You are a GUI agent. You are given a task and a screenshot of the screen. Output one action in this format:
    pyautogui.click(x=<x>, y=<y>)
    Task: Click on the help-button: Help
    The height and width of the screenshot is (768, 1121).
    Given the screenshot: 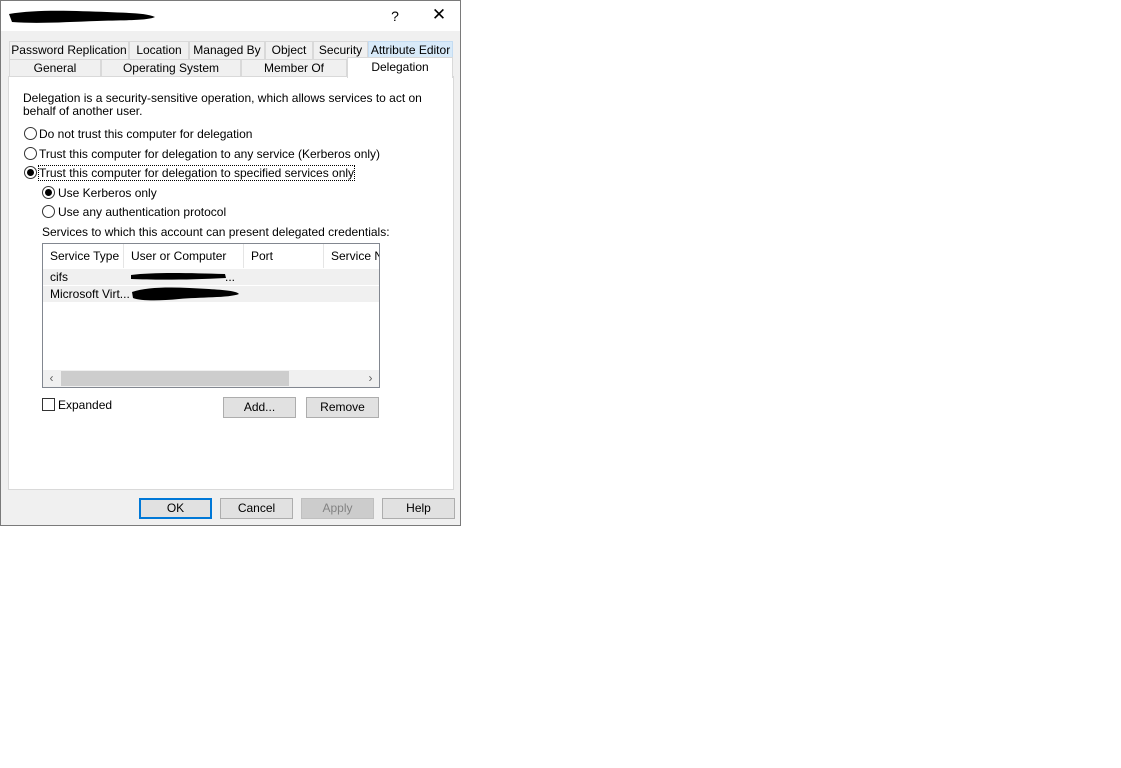 What is the action you would take?
    pyautogui.click(x=418, y=508)
    